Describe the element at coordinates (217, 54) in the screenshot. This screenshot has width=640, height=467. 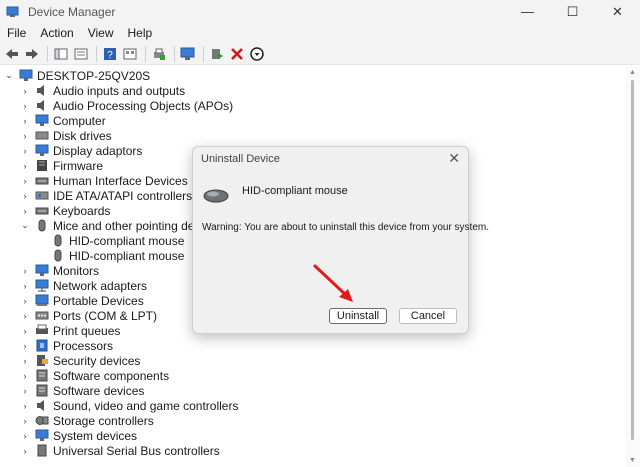
I see `update-driver-icon` at that location.